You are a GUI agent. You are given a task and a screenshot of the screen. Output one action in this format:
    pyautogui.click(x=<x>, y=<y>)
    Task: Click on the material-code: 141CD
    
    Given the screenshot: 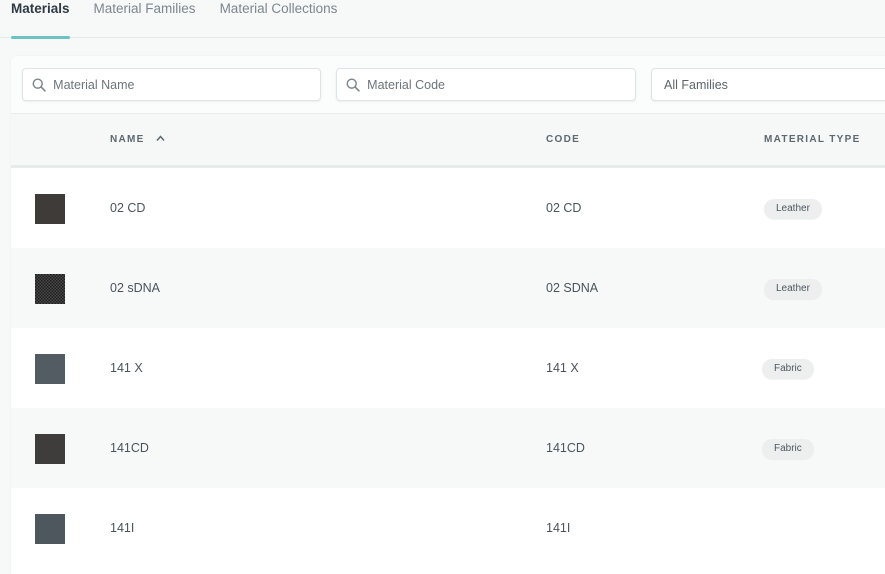 What is the action you would take?
    pyautogui.click(x=565, y=448)
    